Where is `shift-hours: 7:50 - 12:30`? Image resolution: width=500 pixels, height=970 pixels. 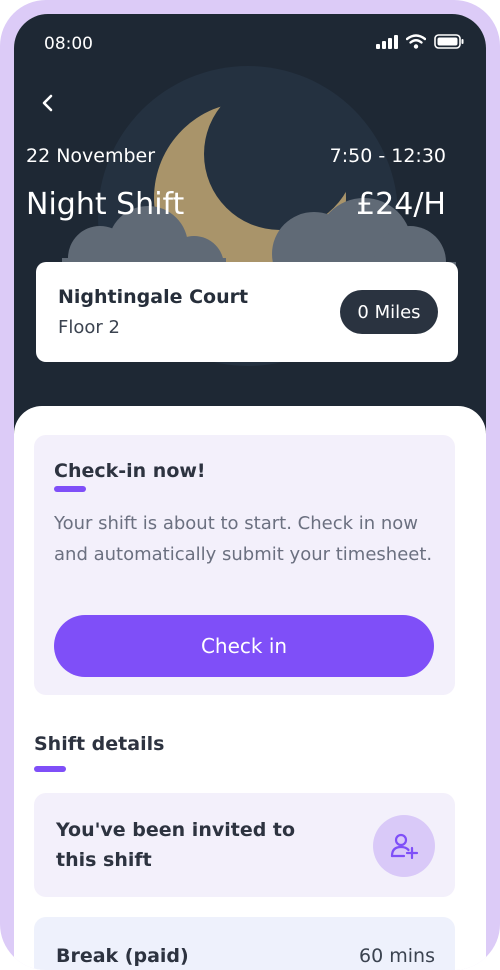 shift-hours: 7:50 - 12:30 is located at coordinates (387, 156).